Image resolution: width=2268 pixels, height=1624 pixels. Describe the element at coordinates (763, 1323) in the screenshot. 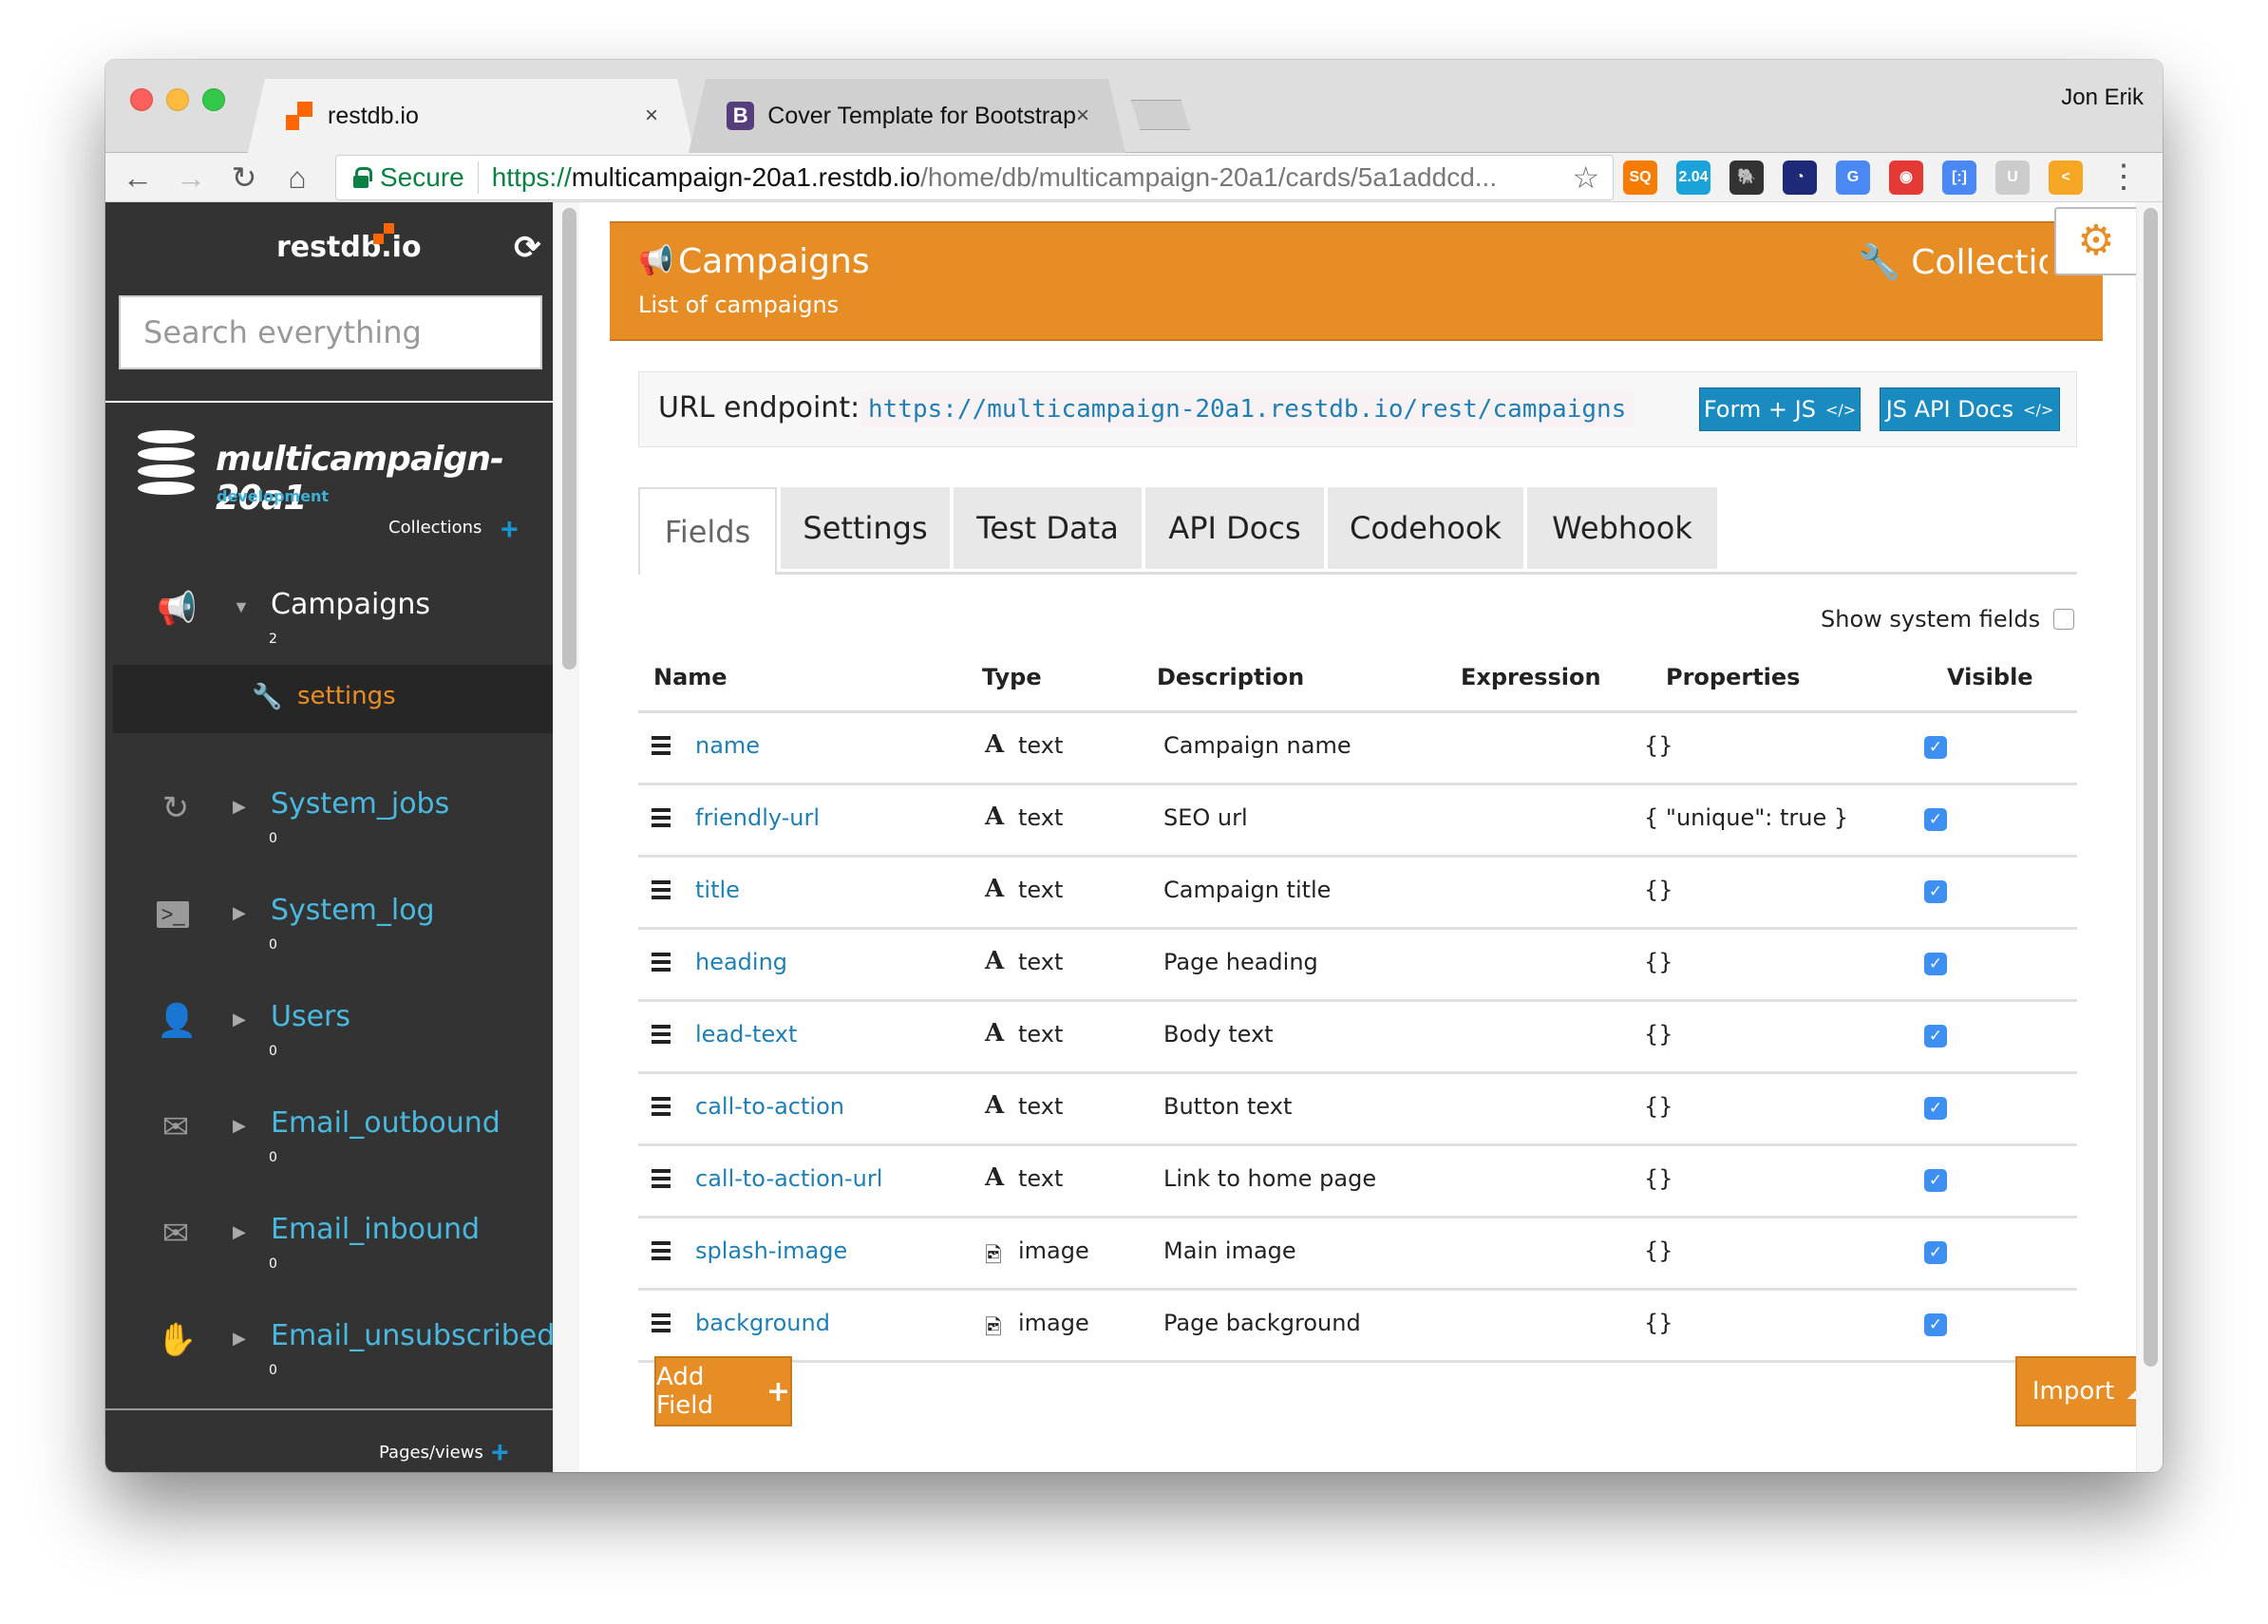

I see `field-name-link: background` at that location.